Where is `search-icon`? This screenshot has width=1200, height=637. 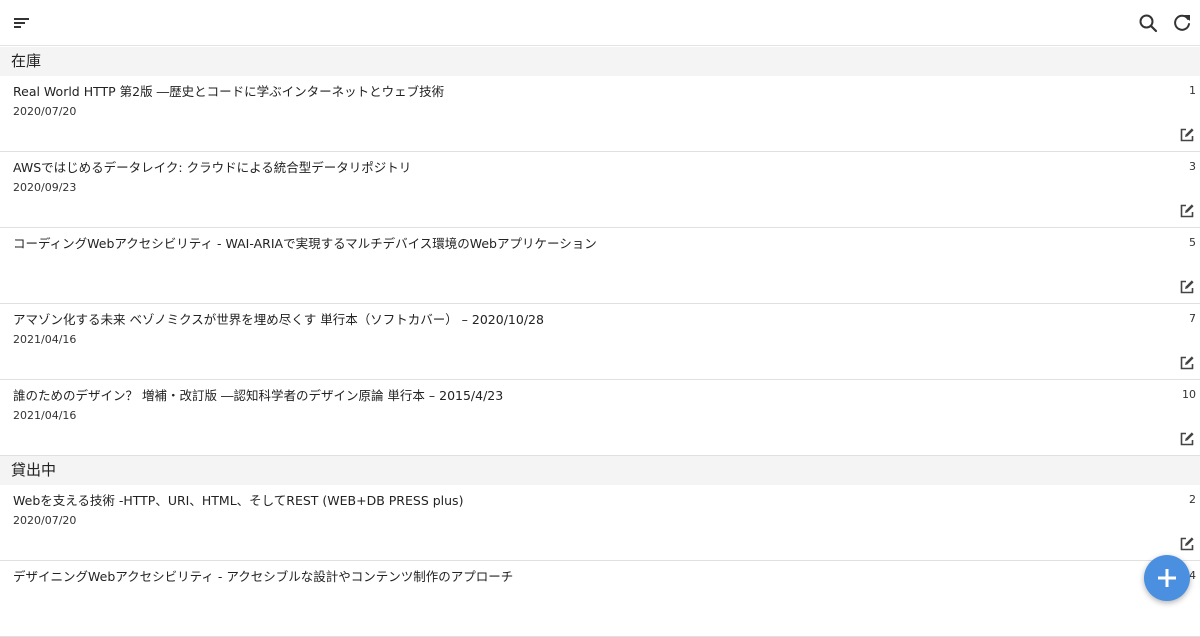
search-icon is located at coordinates (1148, 23).